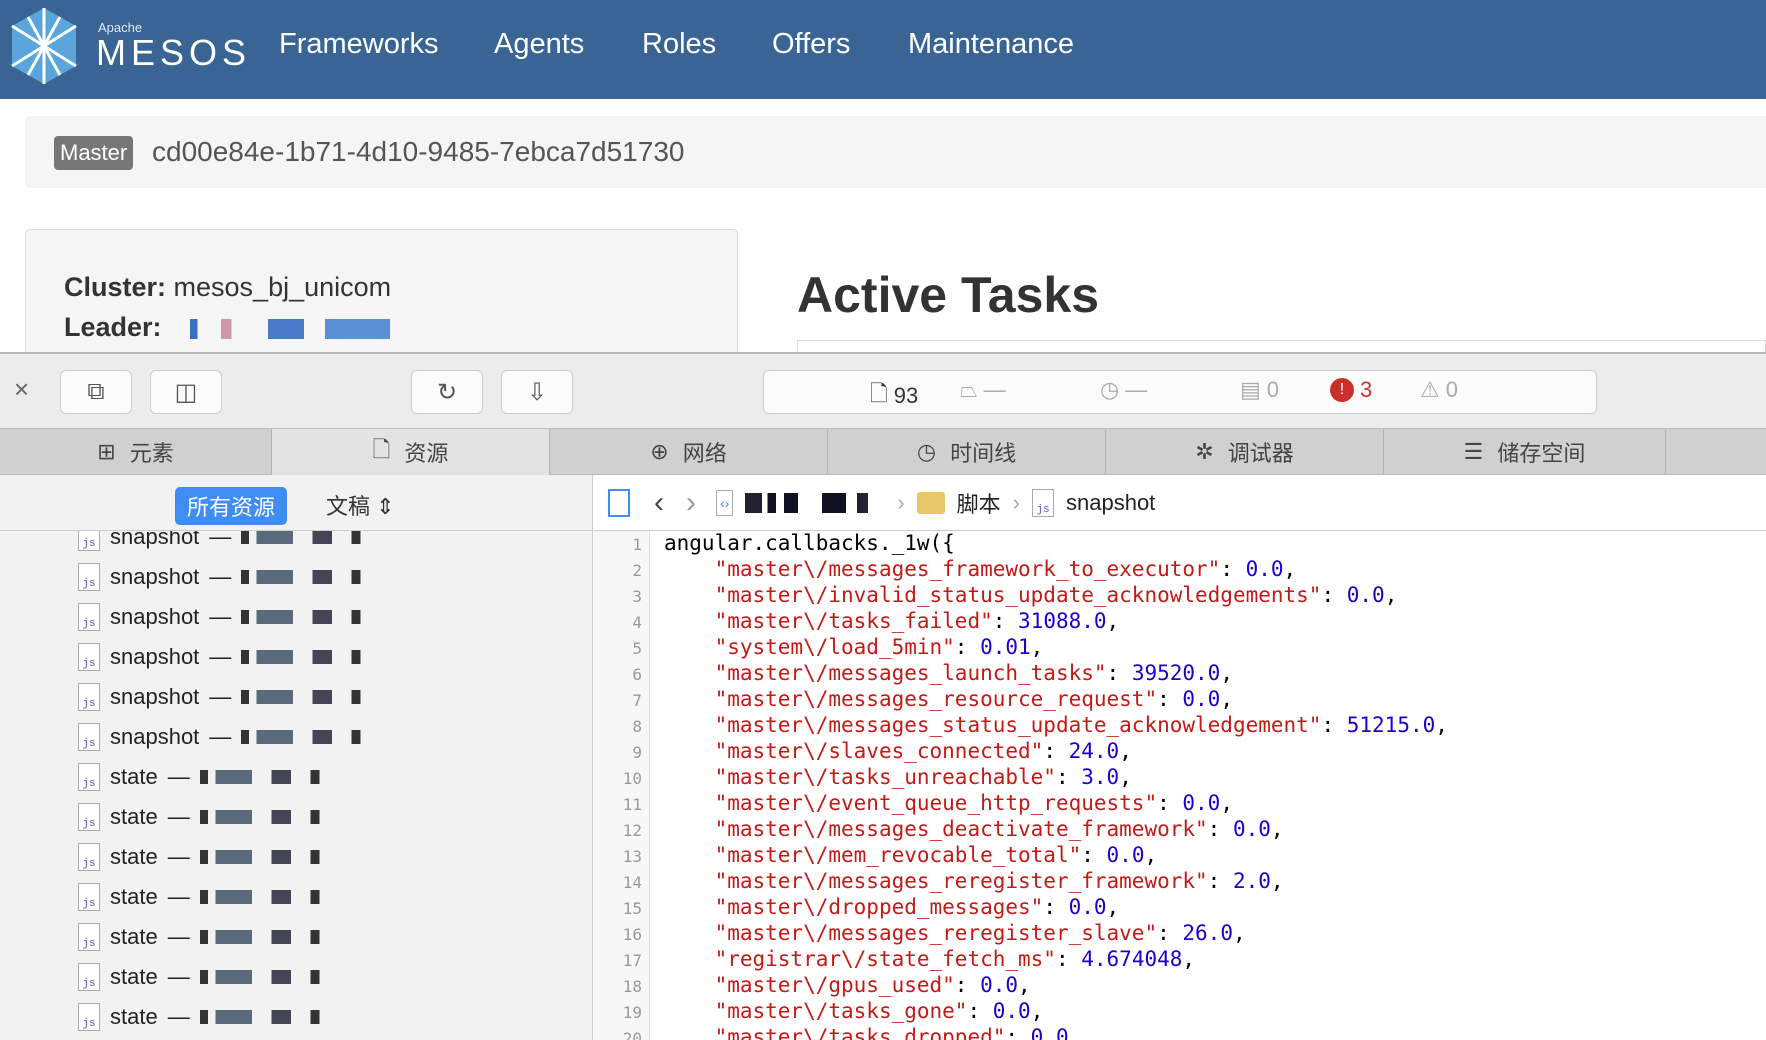 The image size is (1766, 1040). I want to click on code-line: "master\/mem_revocable_total": 0.0,, so click(936, 855).